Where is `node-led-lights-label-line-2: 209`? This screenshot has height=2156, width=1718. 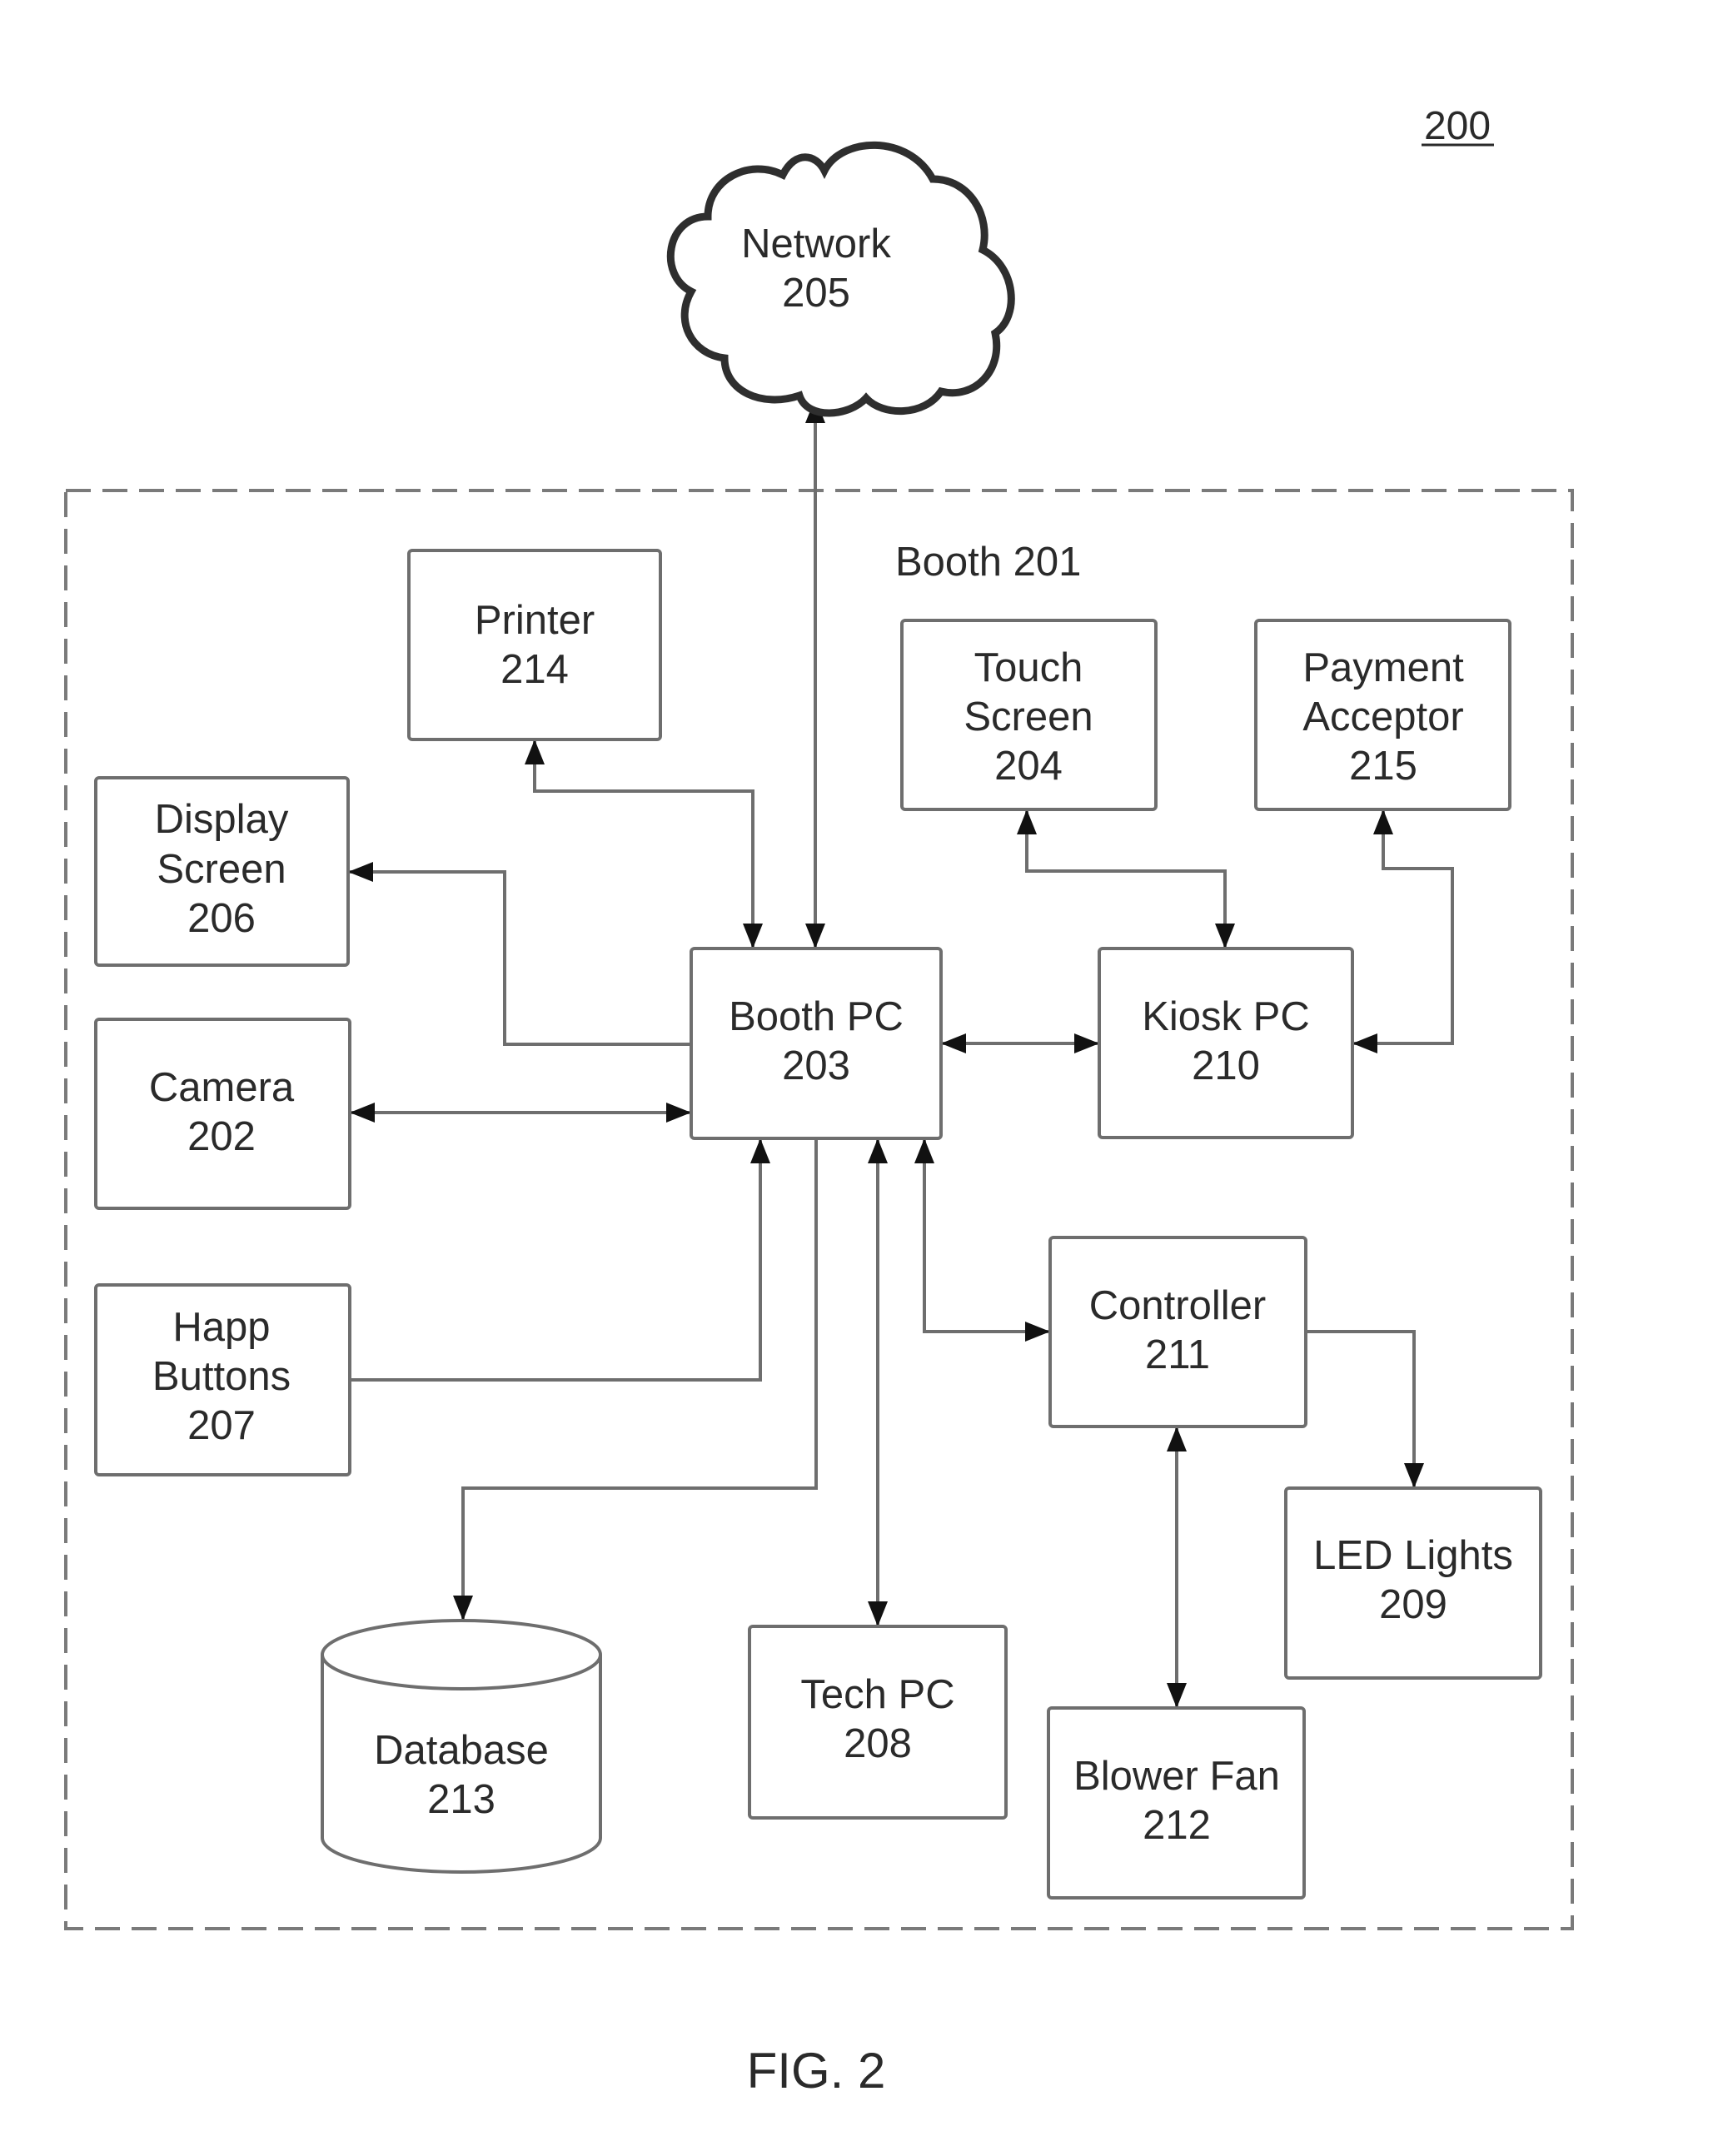 node-led-lights-label-line-2: 209 is located at coordinates (1413, 1605).